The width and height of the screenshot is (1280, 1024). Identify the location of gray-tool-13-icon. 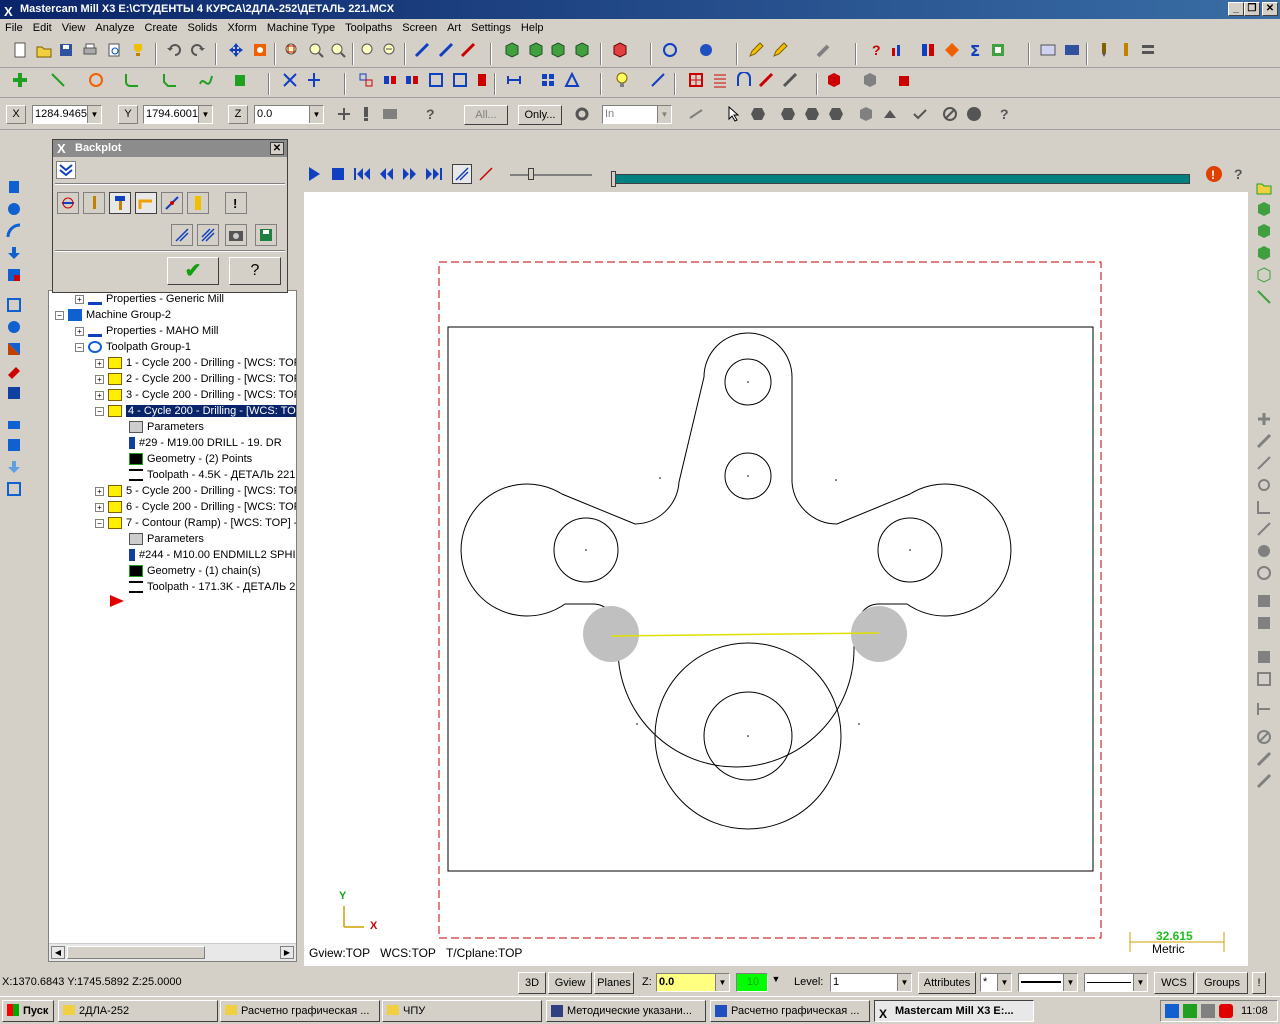
(1265, 709).